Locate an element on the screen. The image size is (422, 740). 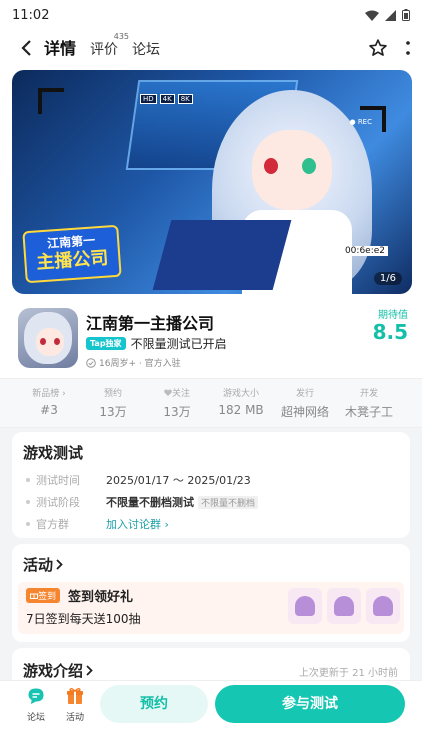
tab-forum: 论坛 is located at coordinates (146, 50).